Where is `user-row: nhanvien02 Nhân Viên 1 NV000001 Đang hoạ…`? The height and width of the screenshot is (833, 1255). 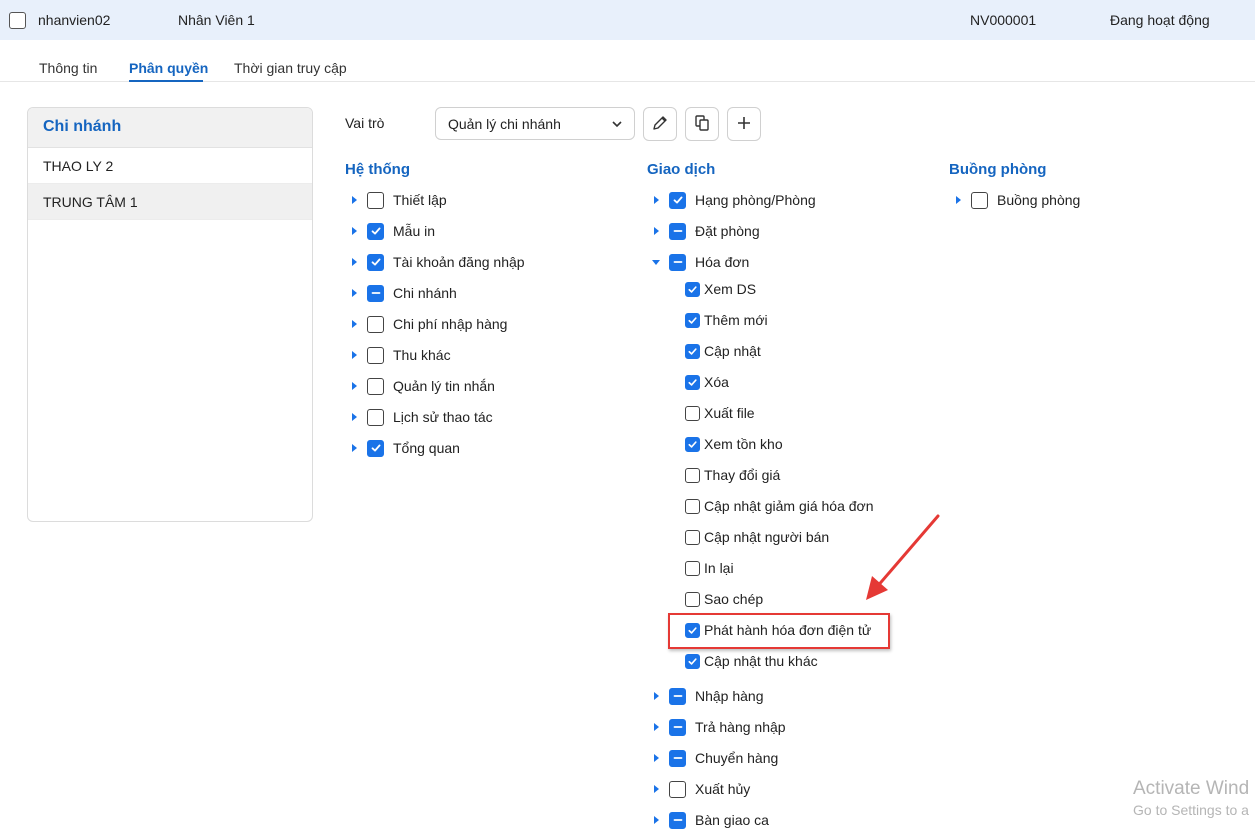 user-row: nhanvien02 Nhân Viên 1 NV000001 Đang hoạ… is located at coordinates (627, 20).